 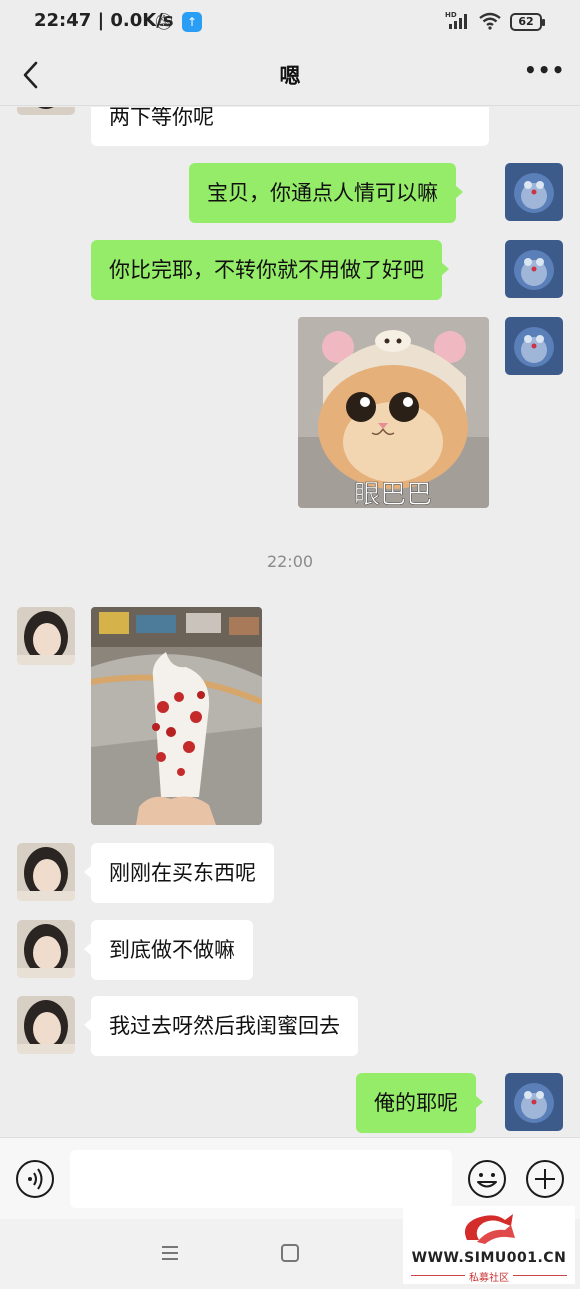 What do you see at coordinates (456, 20) in the screenshot?
I see `signal-icon: HD` at bounding box center [456, 20].